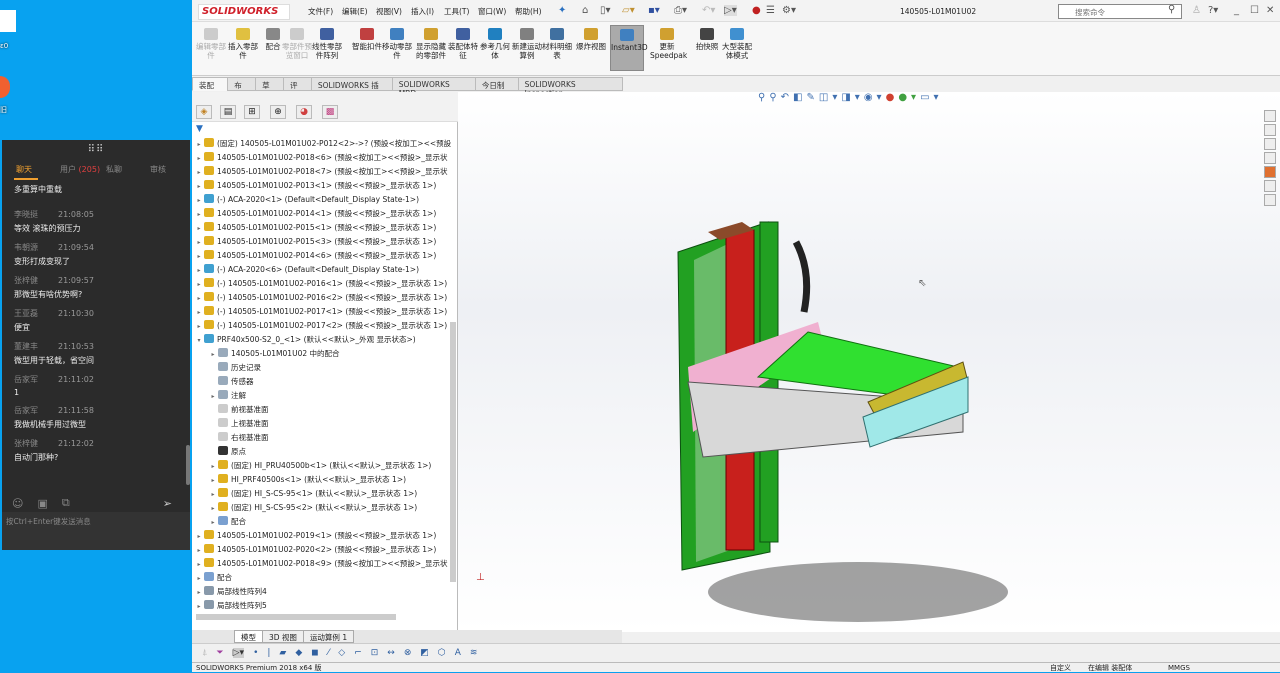 The image size is (1280, 673). I want to click on solidworks-logo: SOLIDWORKS, so click(244, 12).